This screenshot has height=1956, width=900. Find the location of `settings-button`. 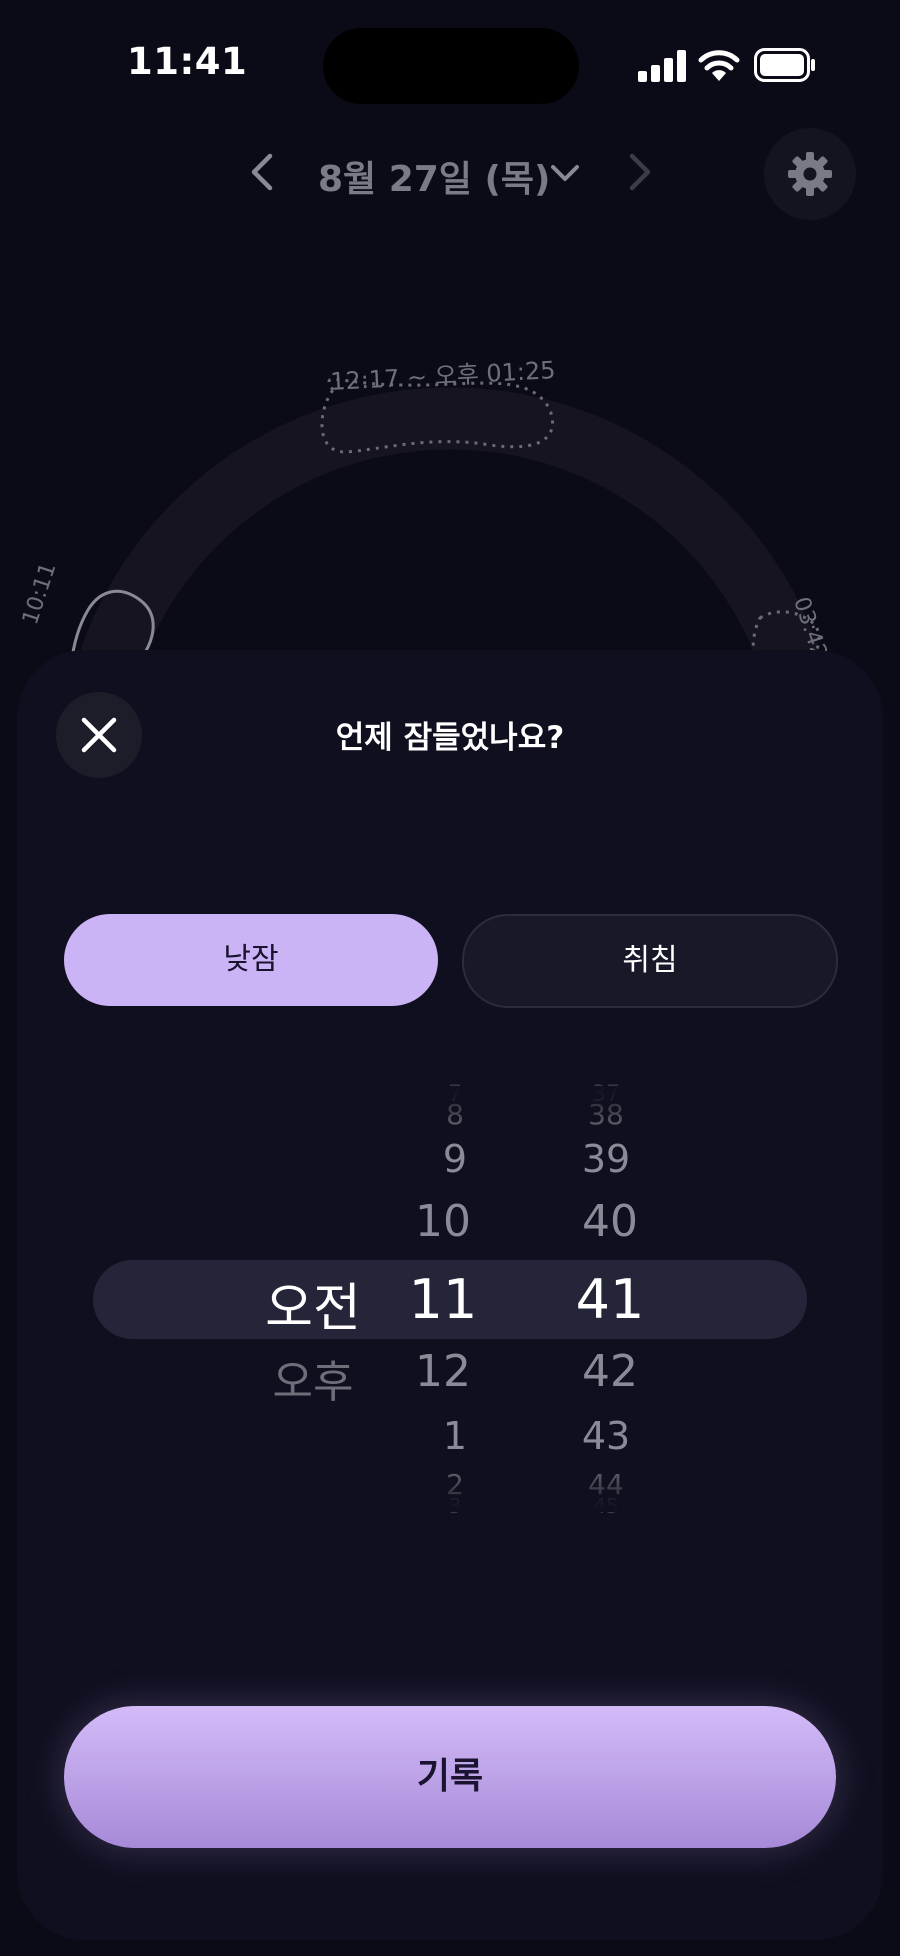

settings-button is located at coordinates (810, 174).